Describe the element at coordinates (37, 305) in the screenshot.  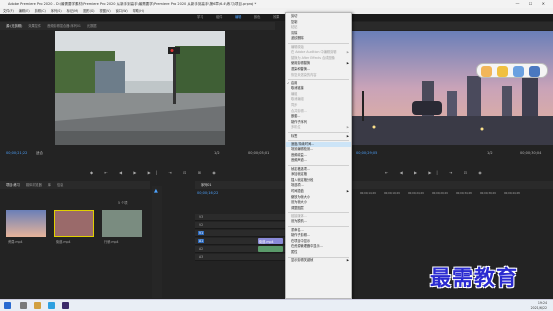
I see `file-explorer-icon` at that location.